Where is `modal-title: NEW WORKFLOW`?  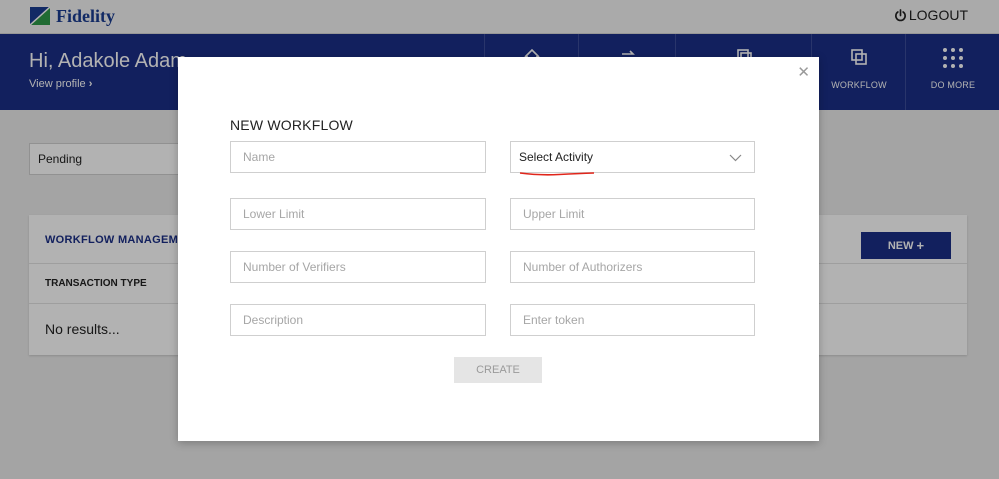
modal-title: NEW WORKFLOW is located at coordinates (291, 125).